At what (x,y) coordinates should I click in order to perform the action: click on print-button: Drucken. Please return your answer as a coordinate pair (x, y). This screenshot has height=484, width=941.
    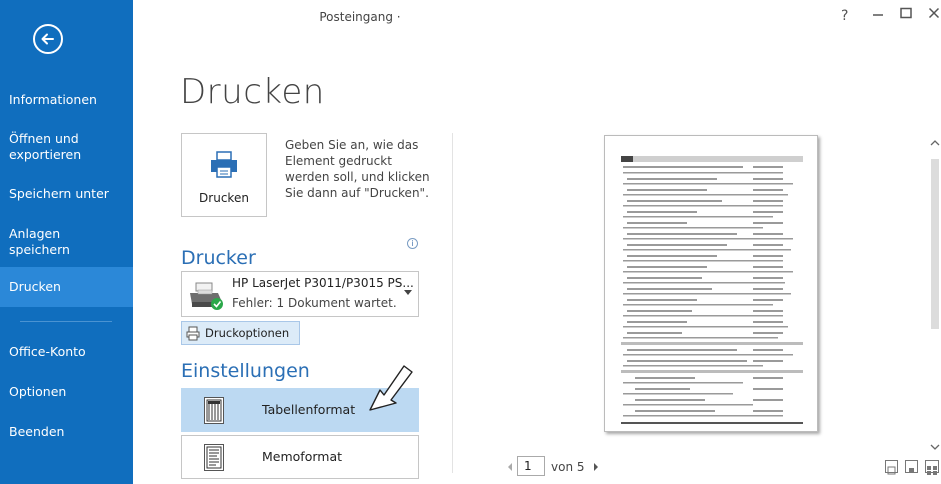
    Looking at the image, I should click on (224, 175).